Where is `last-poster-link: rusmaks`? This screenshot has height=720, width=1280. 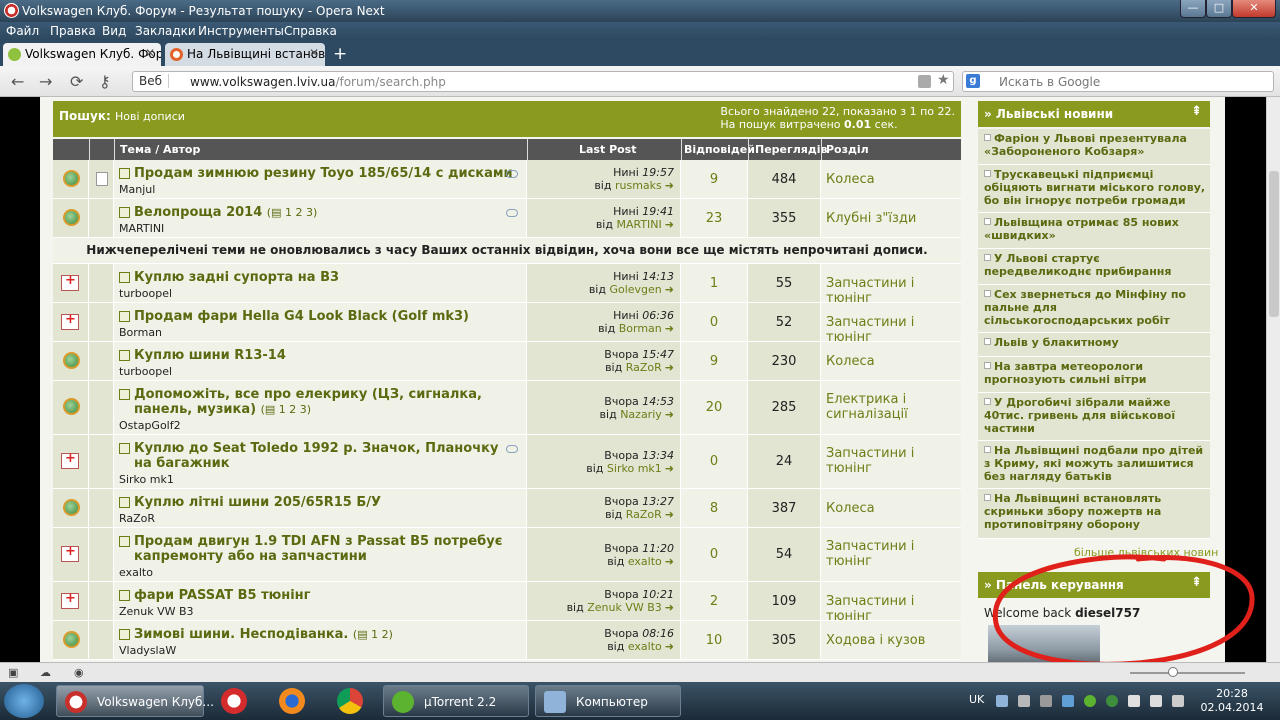 last-poster-link: rusmaks is located at coordinates (638, 185).